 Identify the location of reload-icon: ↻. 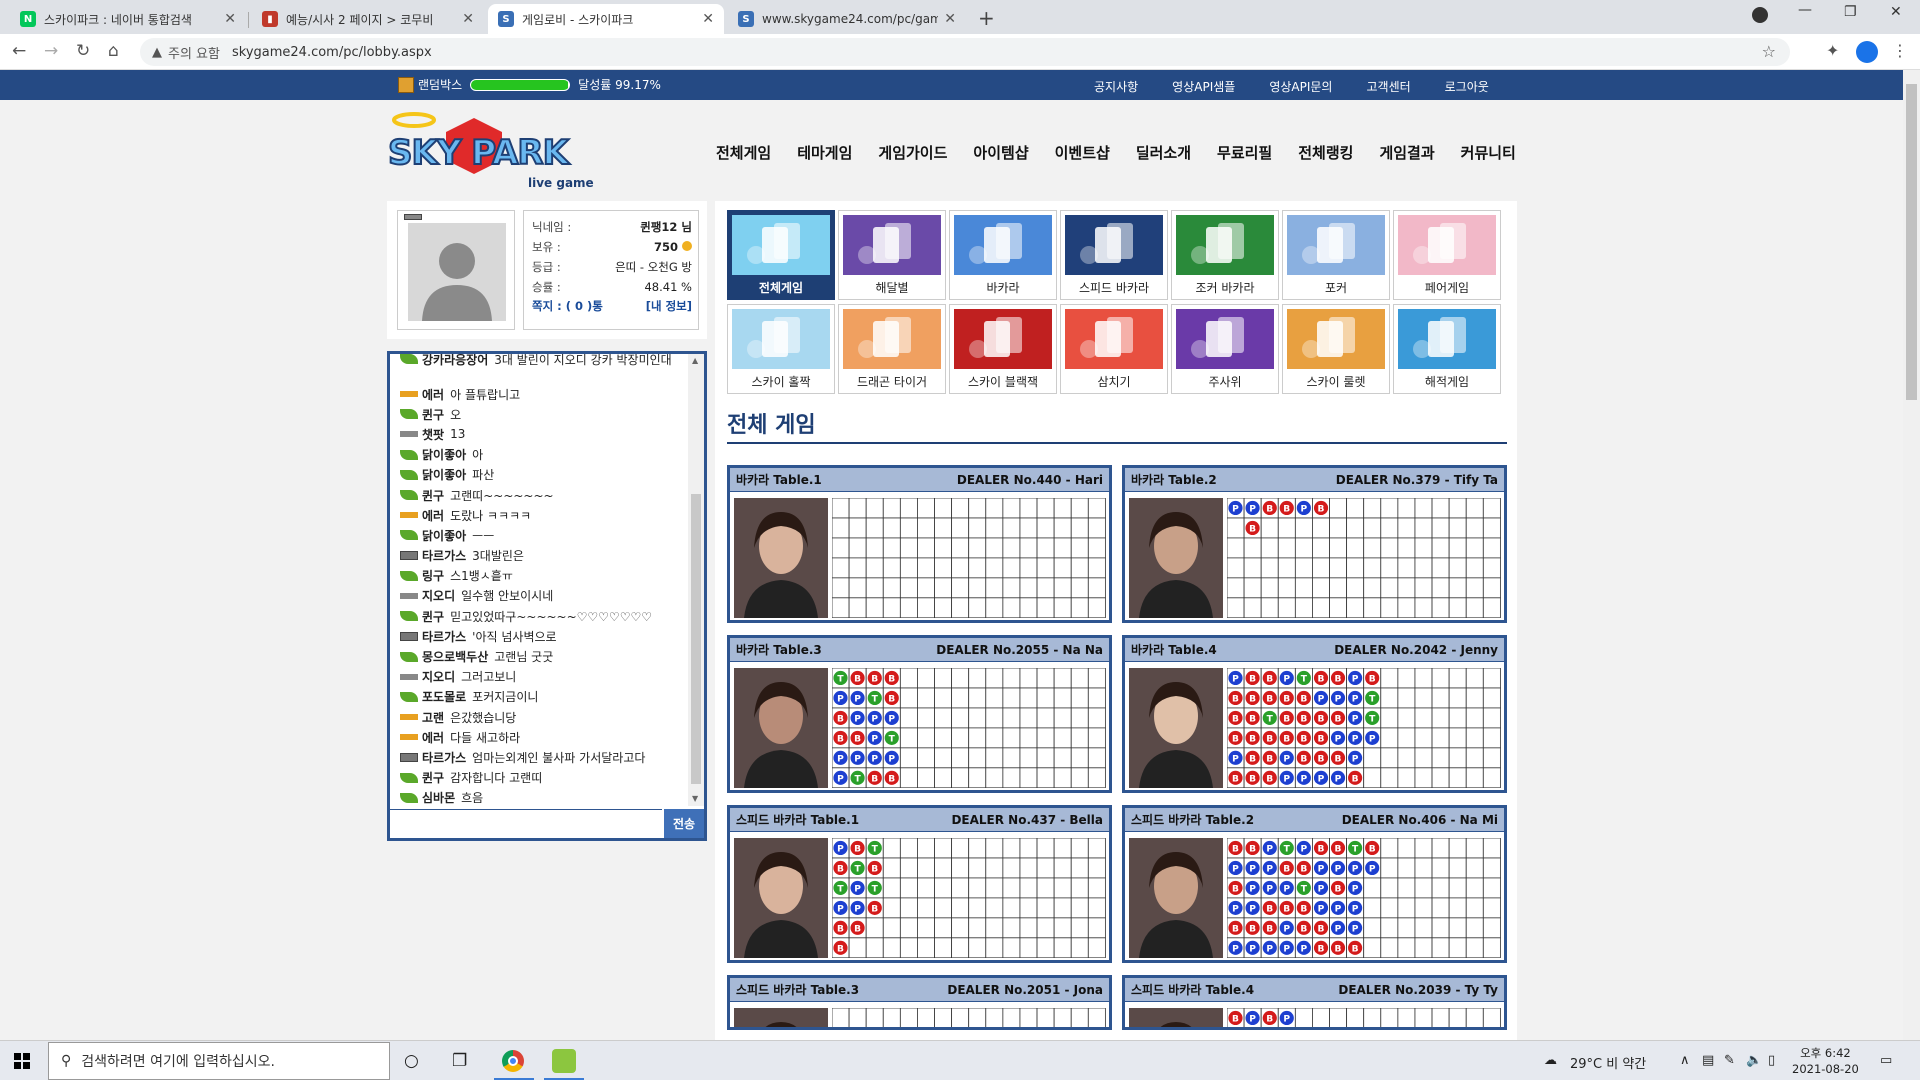
(83, 51).